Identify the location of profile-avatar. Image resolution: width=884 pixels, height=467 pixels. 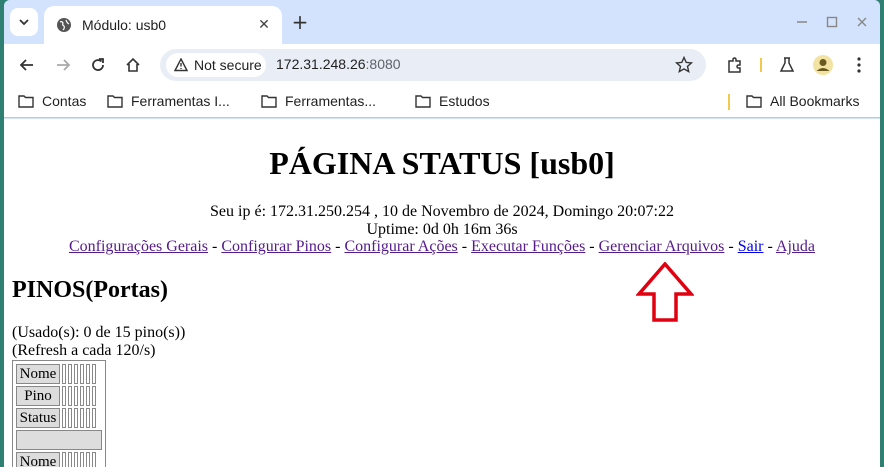
(823, 65).